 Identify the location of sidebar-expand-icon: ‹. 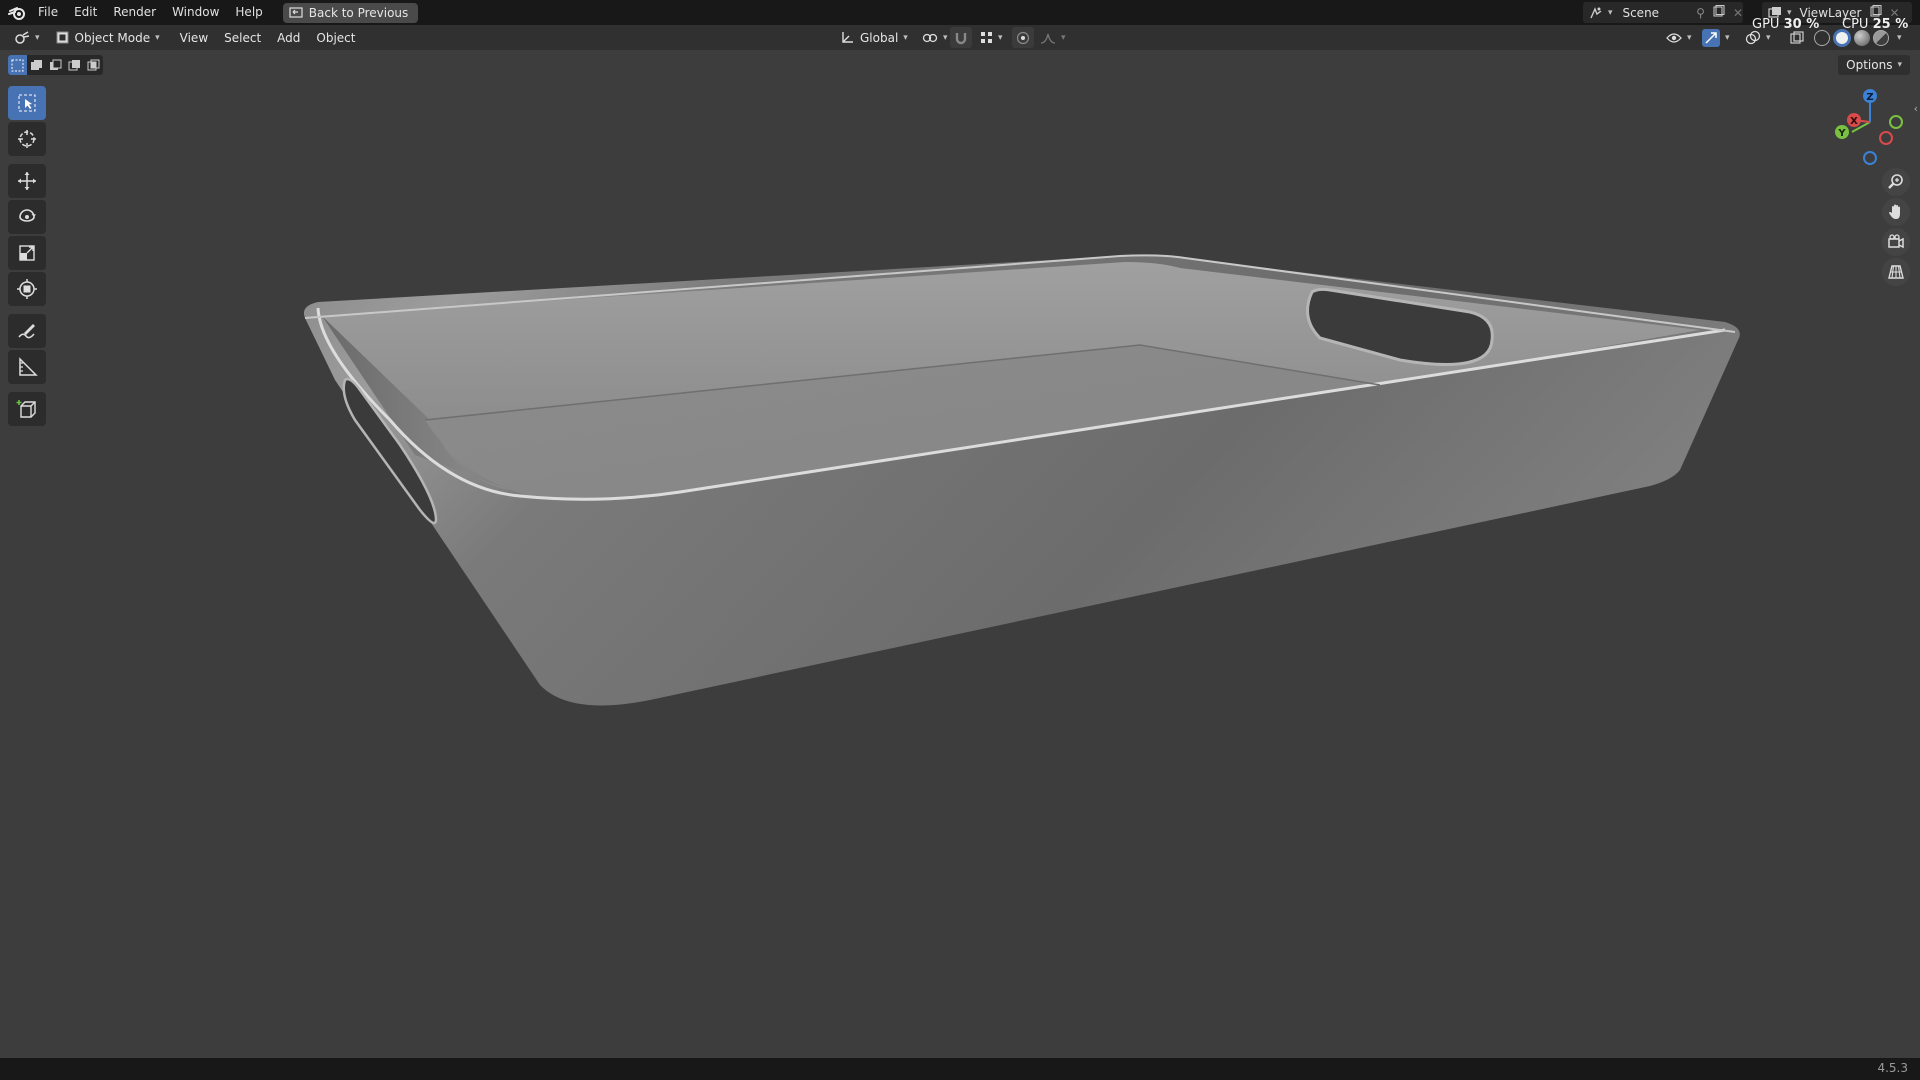
(1916, 108).